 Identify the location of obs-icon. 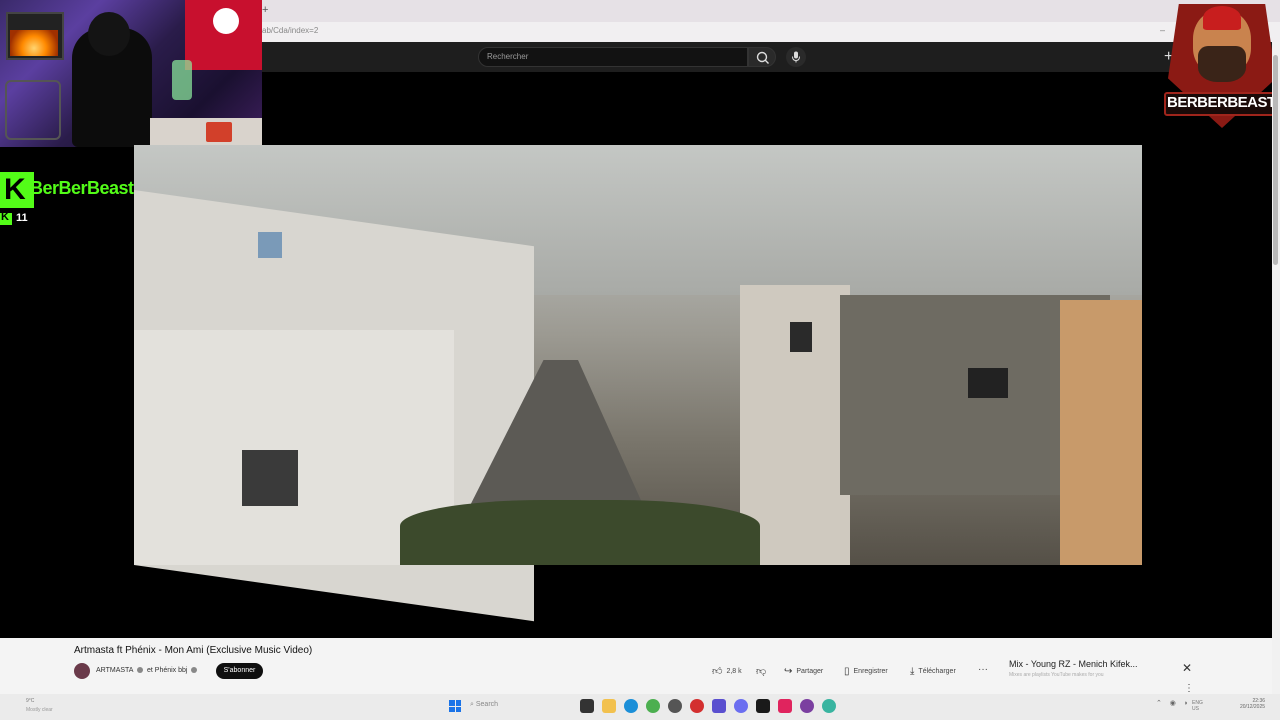
(807, 706).